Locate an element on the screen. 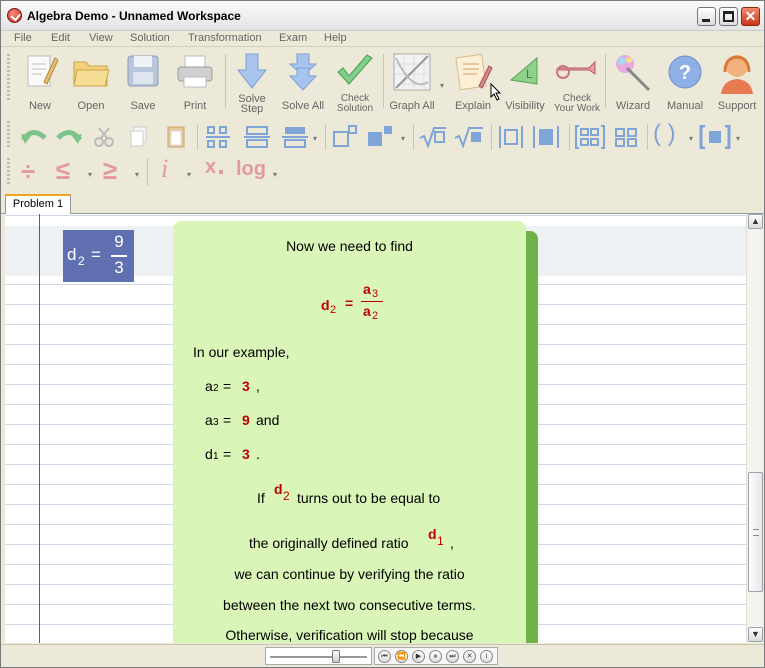 The width and height of the screenshot is (765, 668). tab-problem-1: Problem 1 is located at coordinates (38, 204).